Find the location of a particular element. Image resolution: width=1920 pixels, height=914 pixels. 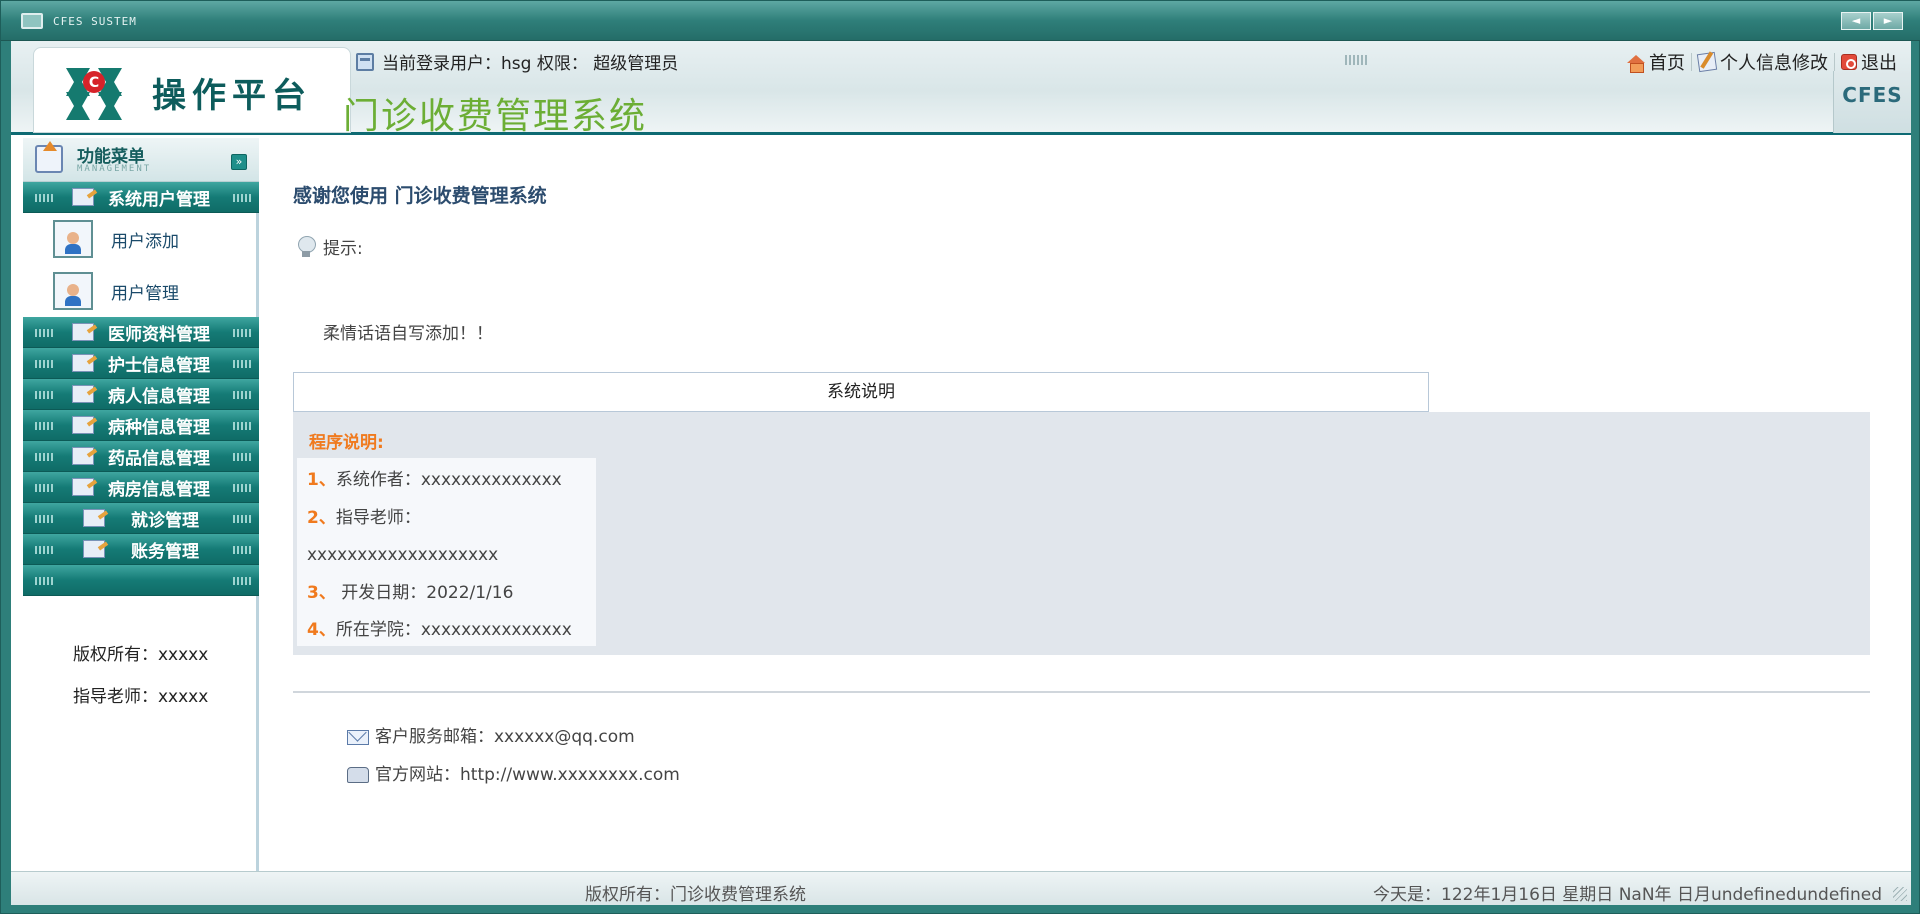

window-title: CFES SUSTEM is located at coordinates (95, 21).